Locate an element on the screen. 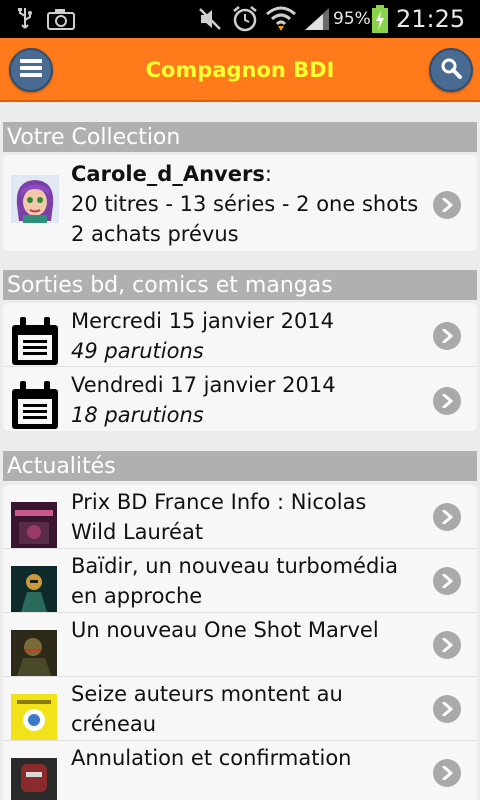 This screenshot has width=480, height=800. app-title: Compagnon BDI is located at coordinates (240, 70).